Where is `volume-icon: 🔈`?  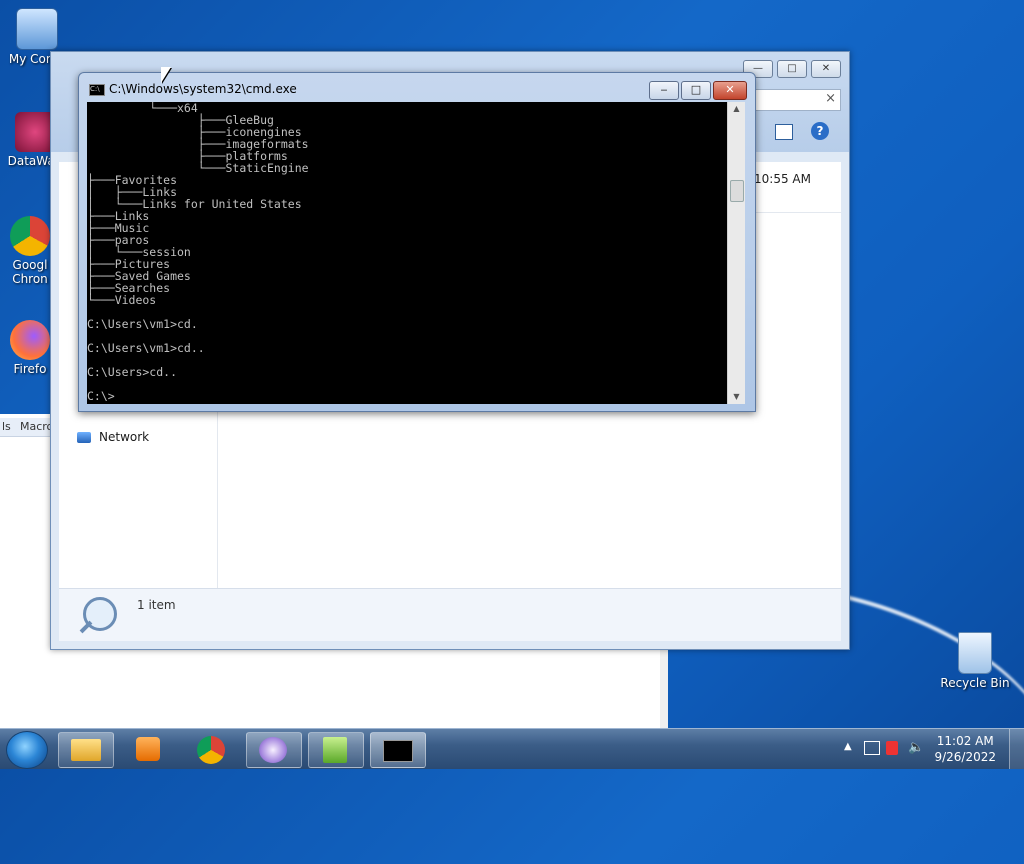 volume-icon: 🔈 is located at coordinates (916, 747).